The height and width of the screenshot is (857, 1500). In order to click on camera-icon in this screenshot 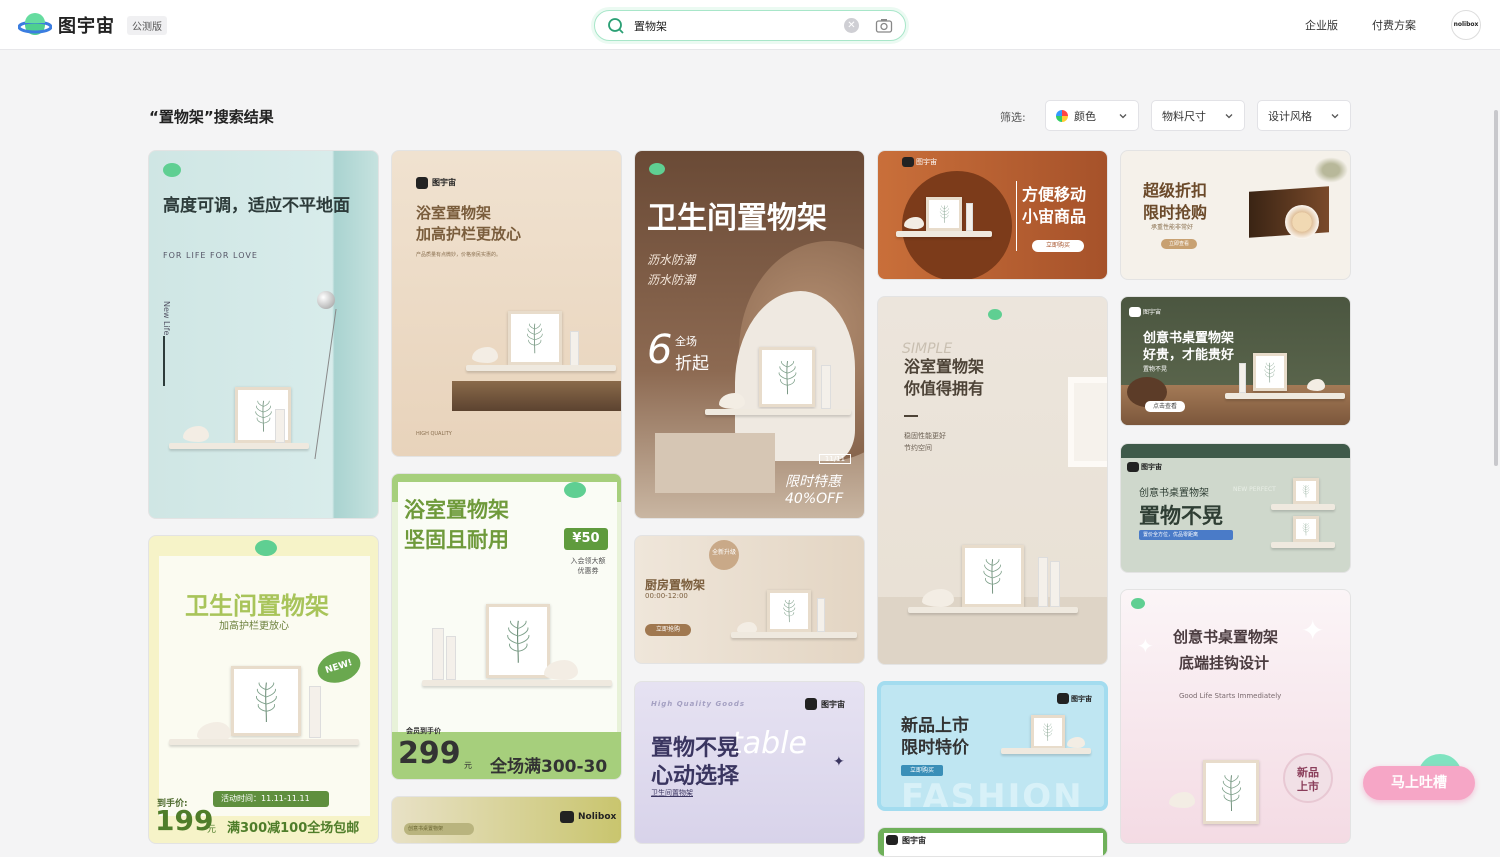, I will do `click(884, 28)`.